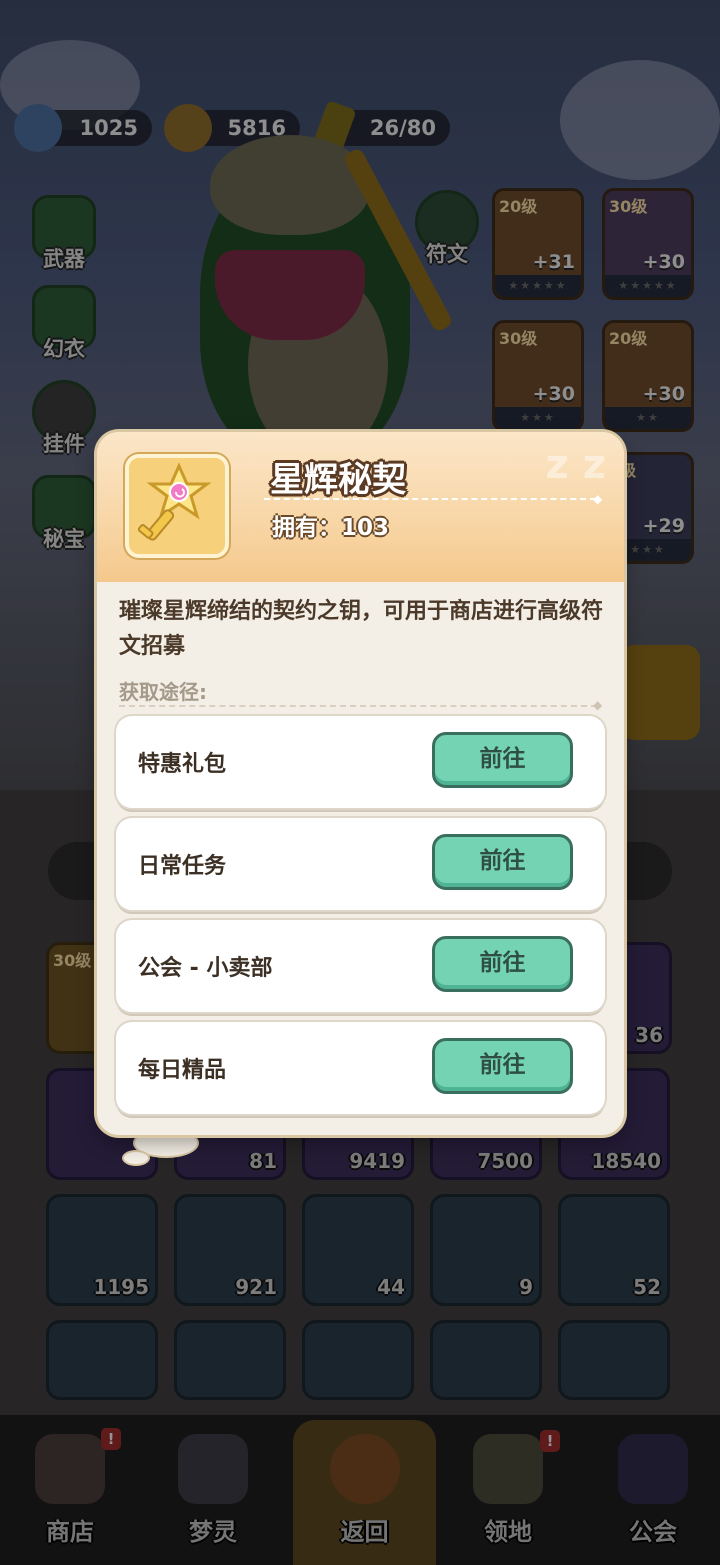 The image size is (720, 1565). Describe the element at coordinates (182, 1070) in the screenshot. I see `source-name: 每日精品` at that location.